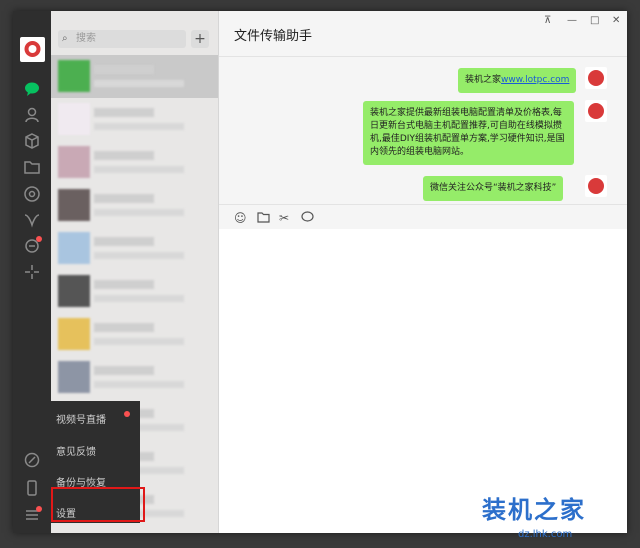  I want to click on watermark-url: dz.lhk.com, so click(545, 534).